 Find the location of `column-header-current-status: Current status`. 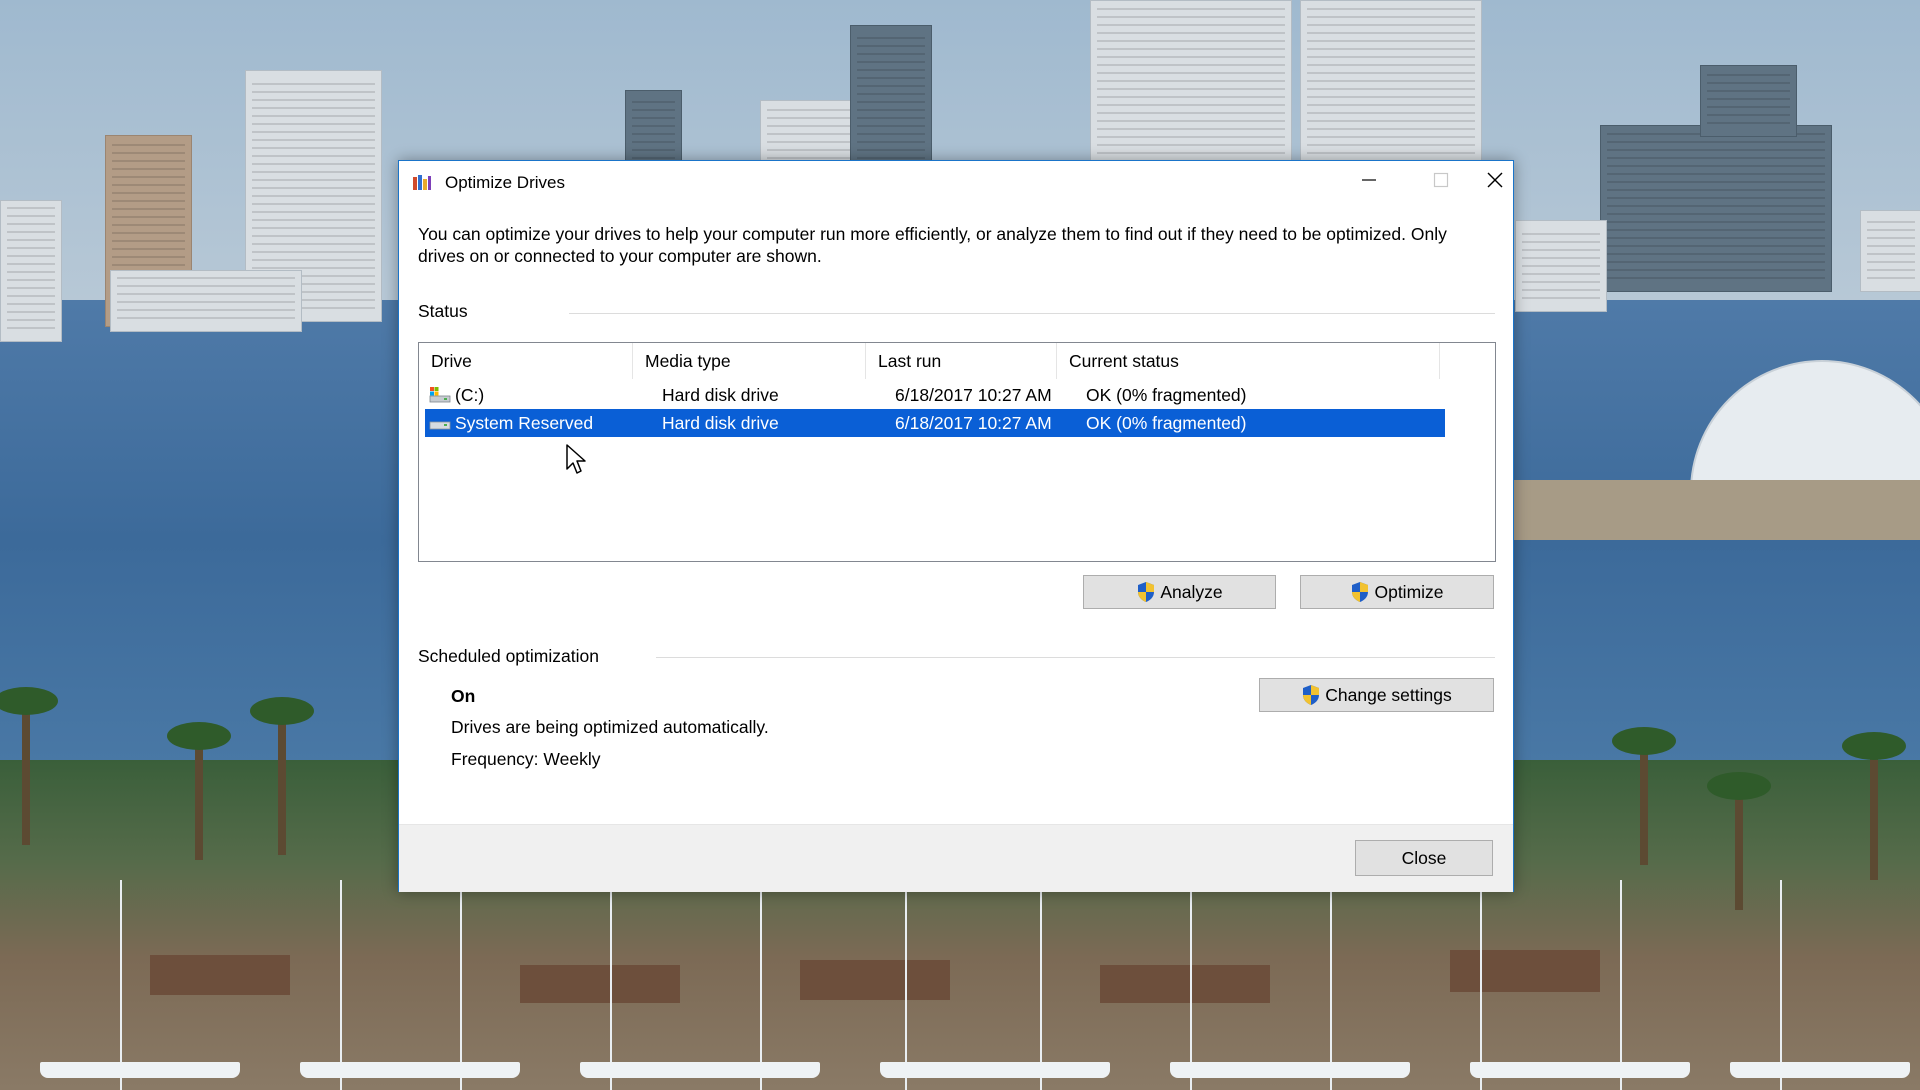

column-header-current-status: Current status is located at coordinates (1248, 361).